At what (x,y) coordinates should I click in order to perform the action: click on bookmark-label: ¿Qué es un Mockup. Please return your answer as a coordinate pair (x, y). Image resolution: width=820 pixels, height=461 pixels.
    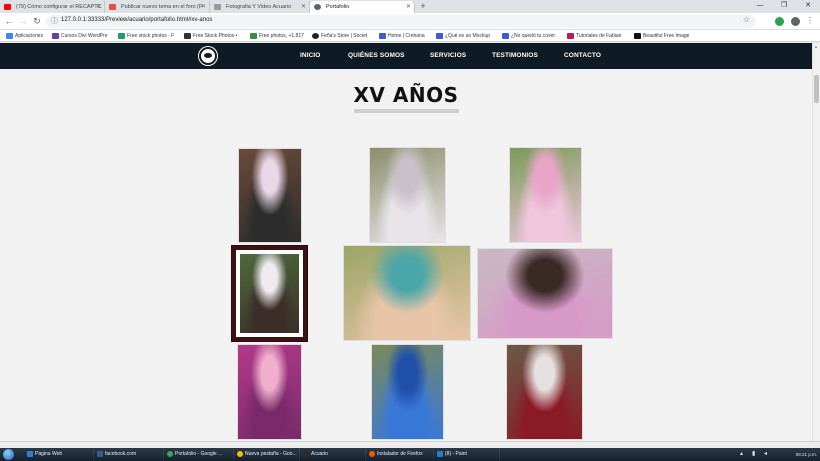
    Looking at the image, I should click on (468, 36).